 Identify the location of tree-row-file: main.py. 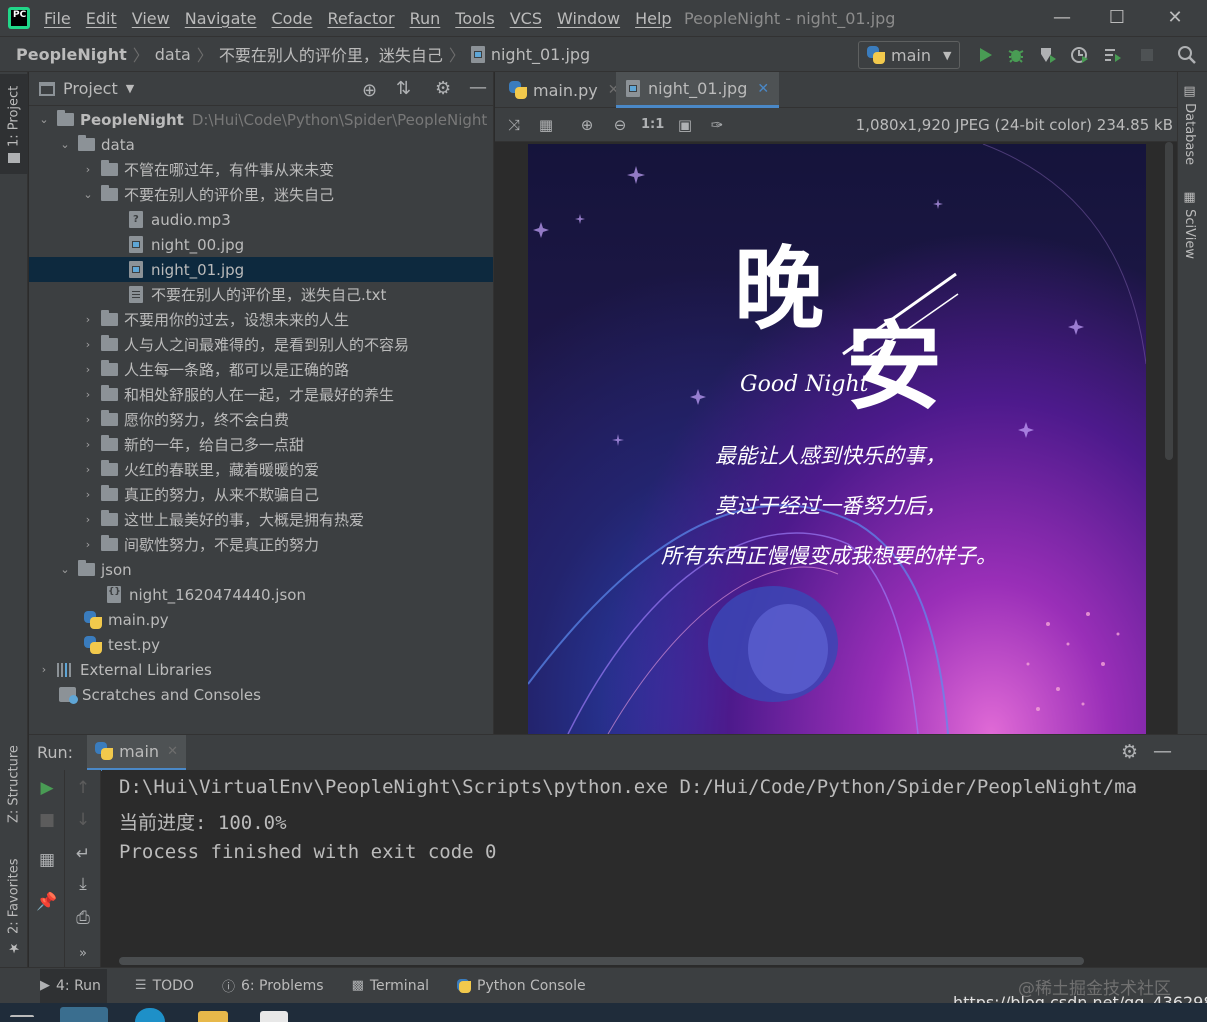
(261, 619).